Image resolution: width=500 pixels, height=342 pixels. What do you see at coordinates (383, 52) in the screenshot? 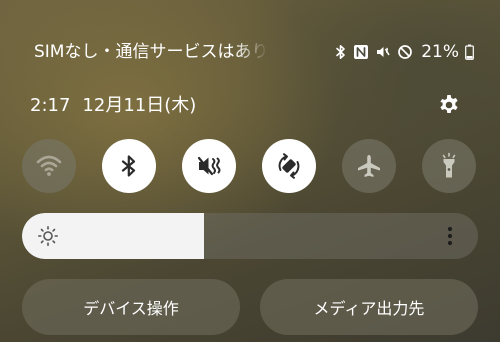
I see `vibrate-mute-icon` at bounding box center [383, 52].